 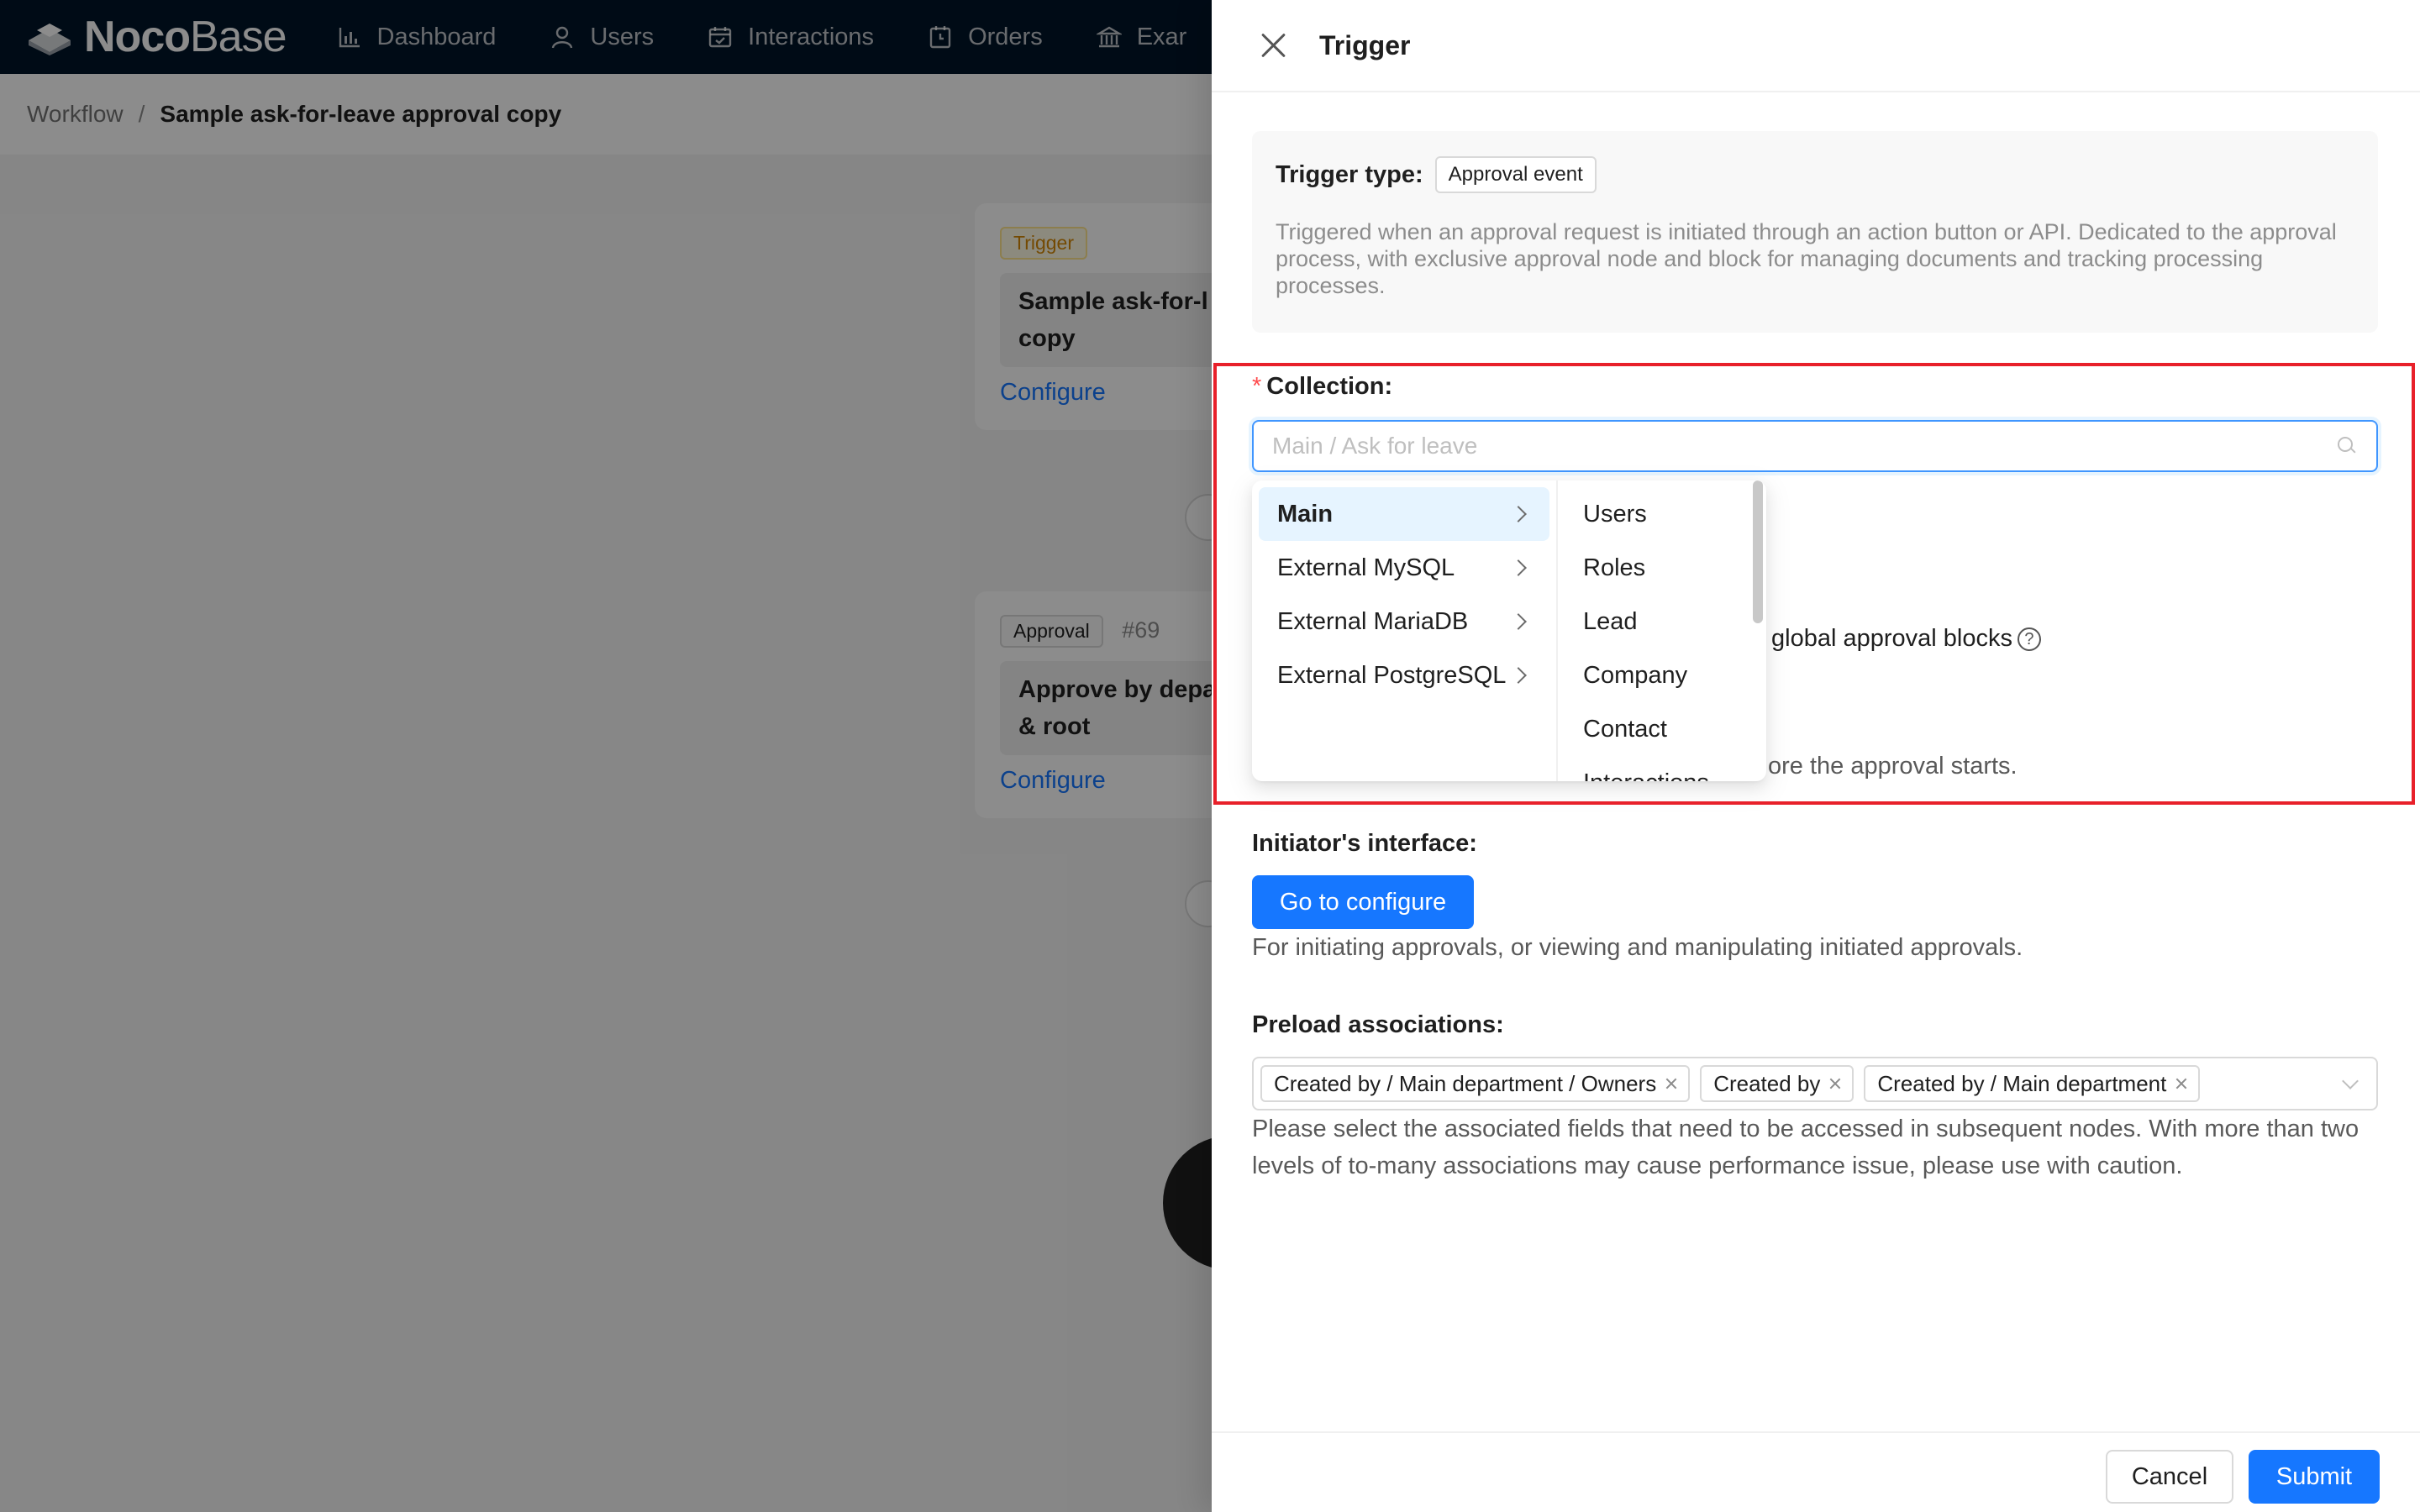 What do you see at coordinates (1378, 1024) in the screenshot?
I see `preload-associations-label: Preload associations:` at bounding box center [1378, 1024].